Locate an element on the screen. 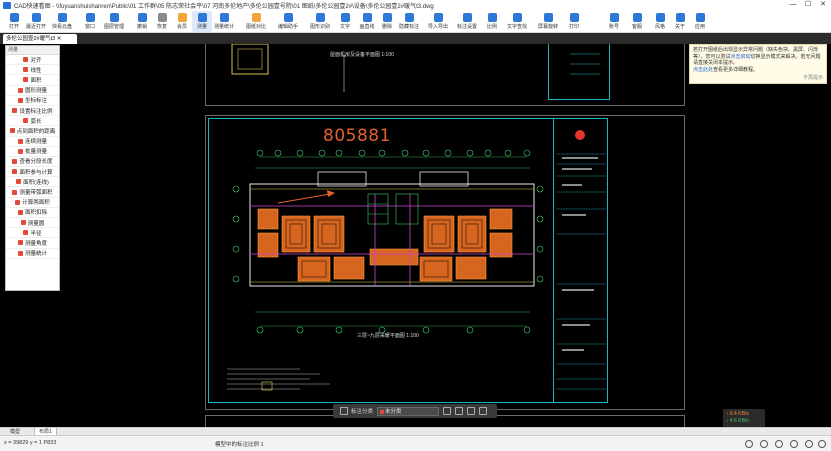  scale-button: 比例 is located at coordinates (492, 21).